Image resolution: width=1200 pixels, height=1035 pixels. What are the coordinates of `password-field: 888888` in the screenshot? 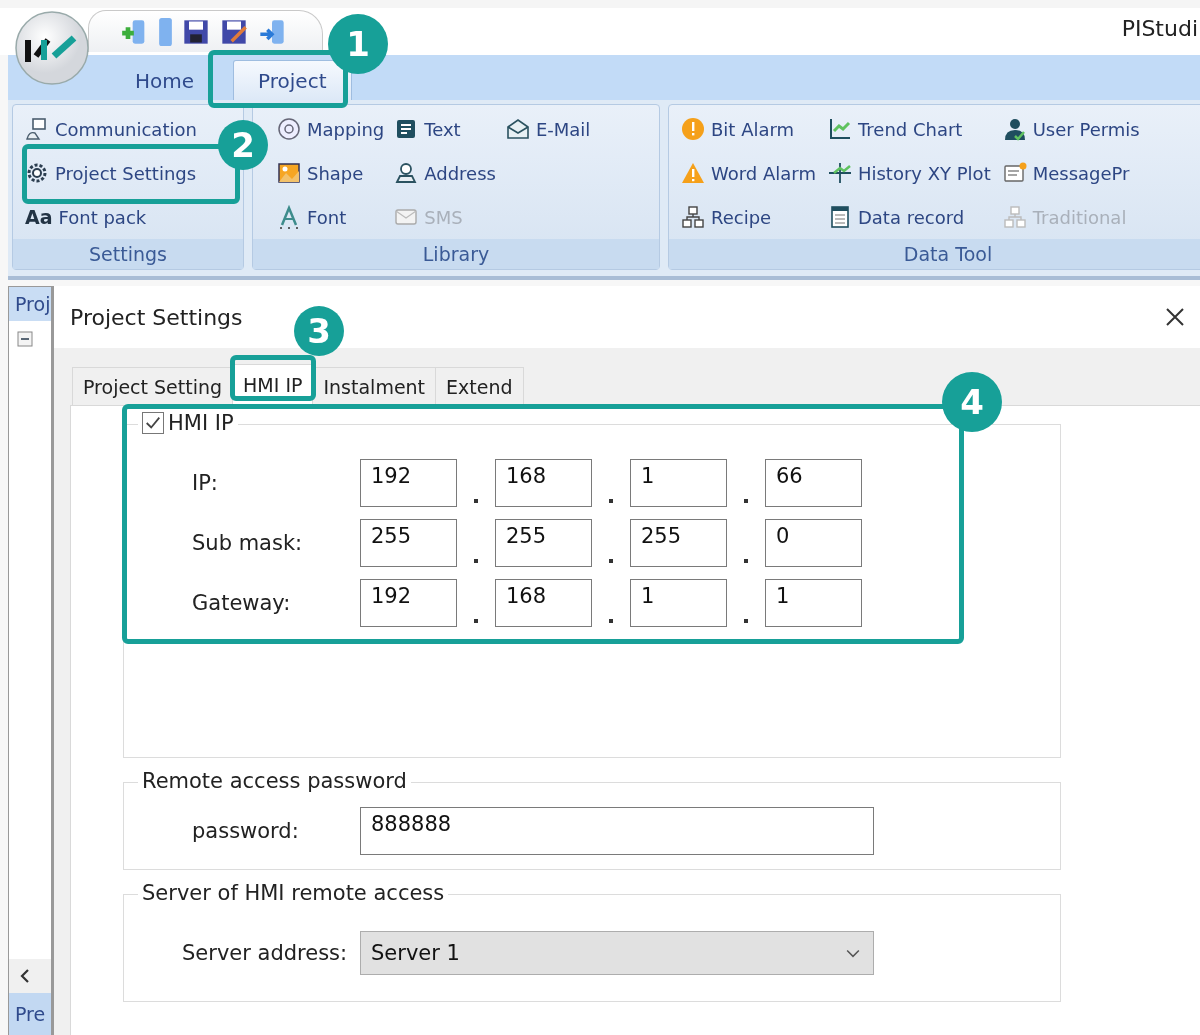 It's located at (617, 831).